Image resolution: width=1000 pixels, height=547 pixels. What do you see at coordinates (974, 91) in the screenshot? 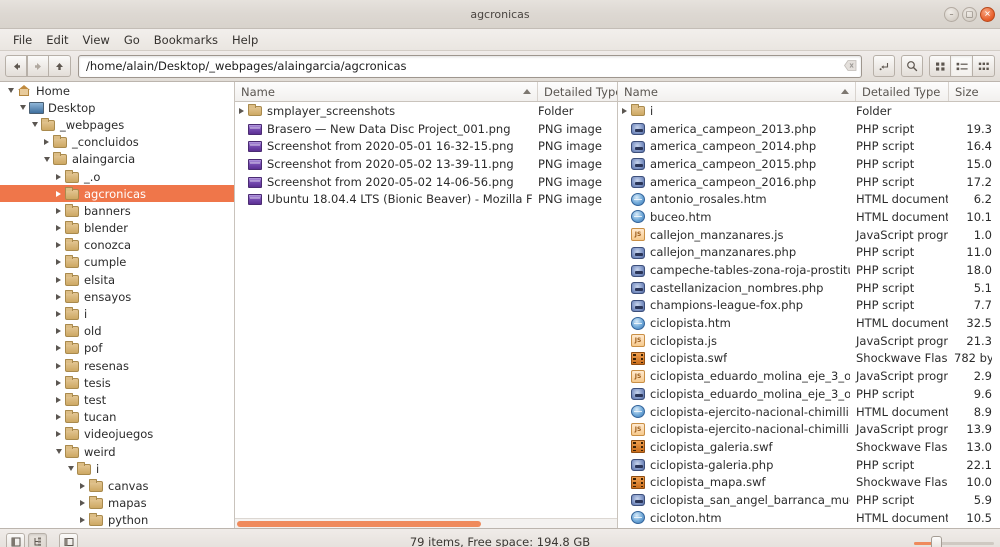
I see `column-header-size-right: Size` at bounding box center [974, 91].